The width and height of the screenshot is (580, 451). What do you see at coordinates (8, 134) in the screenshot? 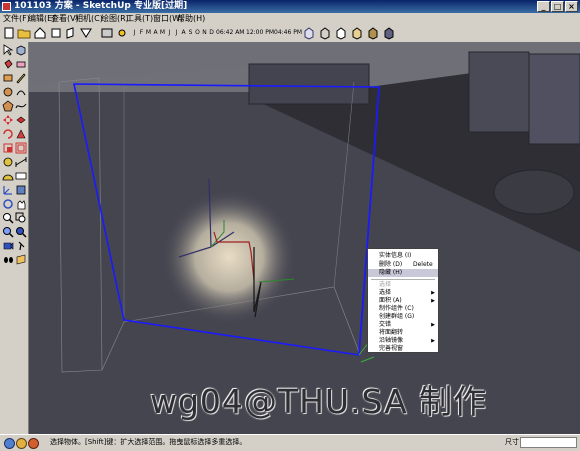
I see `rotate-icon` at bounding box center [8, 134].